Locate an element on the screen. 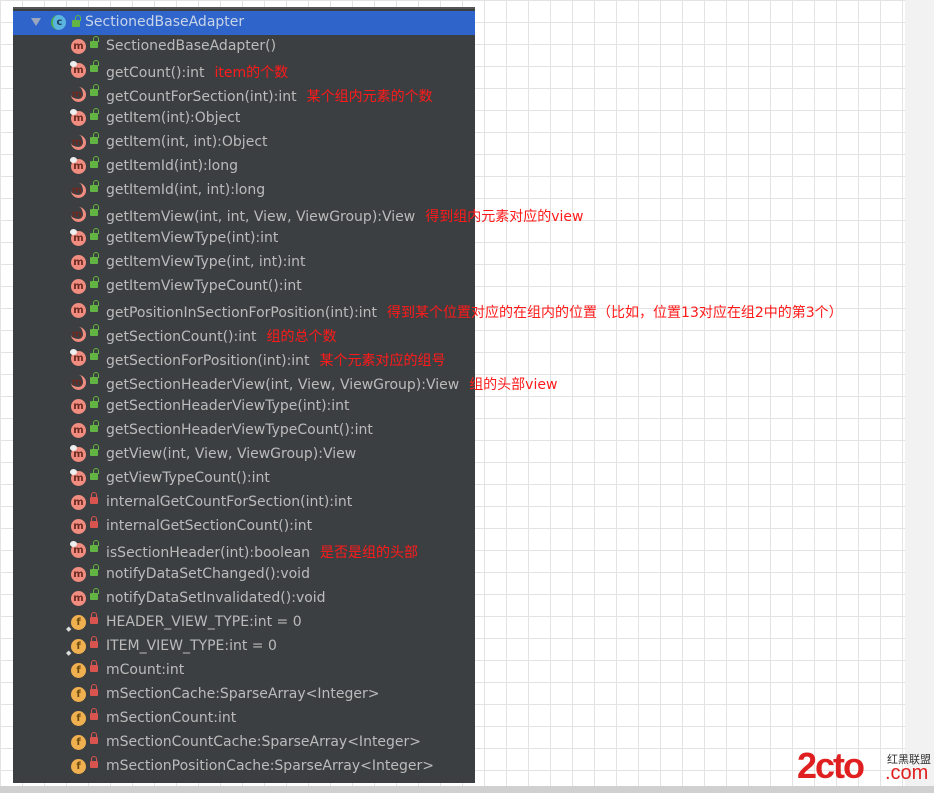 Image resolution: width=934 pixels, height=793 pixels. watermark-logo: 2cto 红黑联盟 is located at coordinates (864, 765).